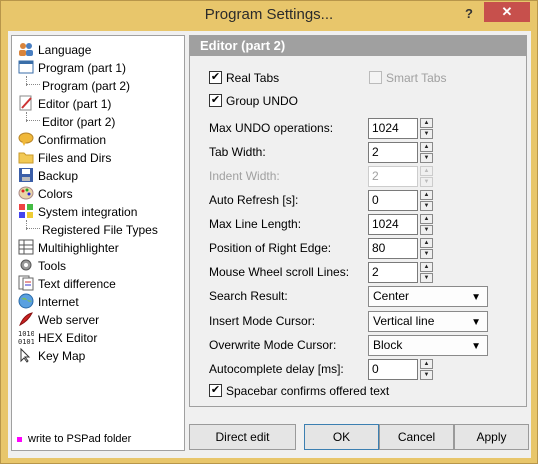  I want to click on sidebar-item-program-part2: Program (part 2), so click(86, 85).